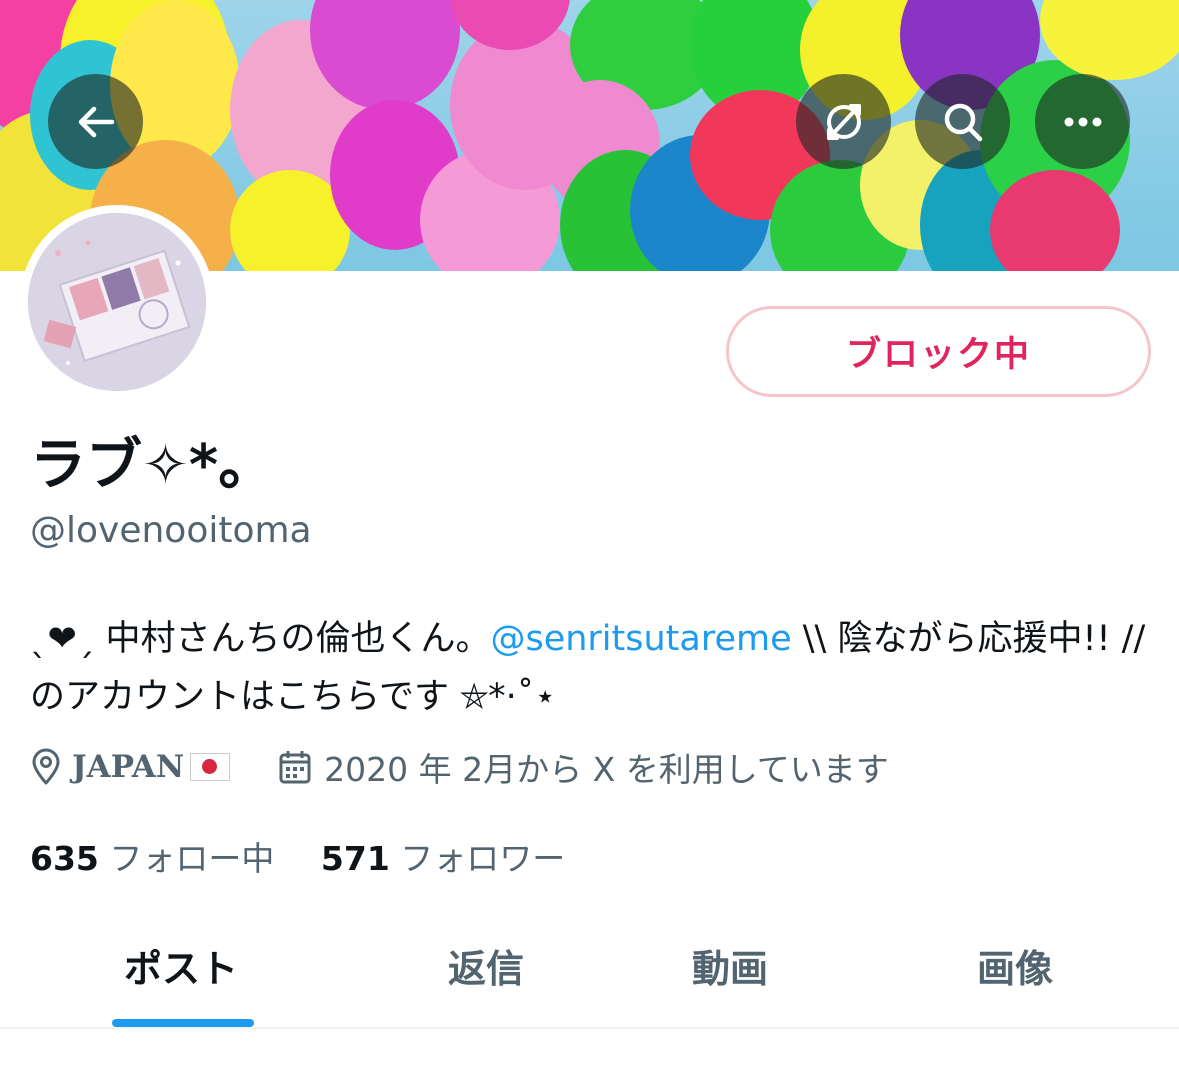 This screenshot has width=1179, height=1071. I want to click on follow-stats: 635 フォロー中 571 フォロワー, so click(297, 856).